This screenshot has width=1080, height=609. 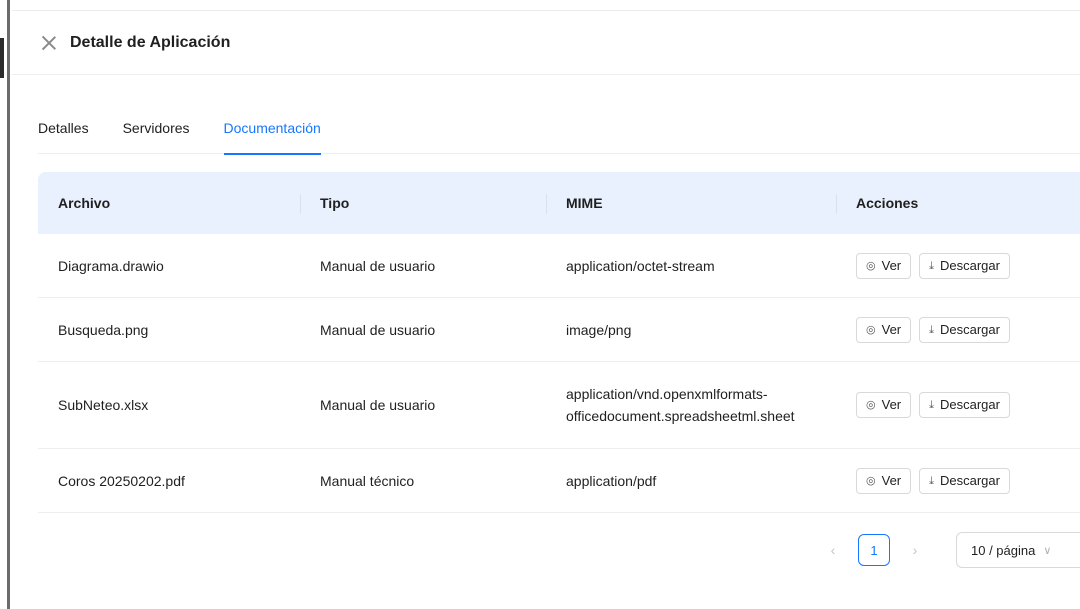 I want to click on left-edge, so click(x=6, y=304).